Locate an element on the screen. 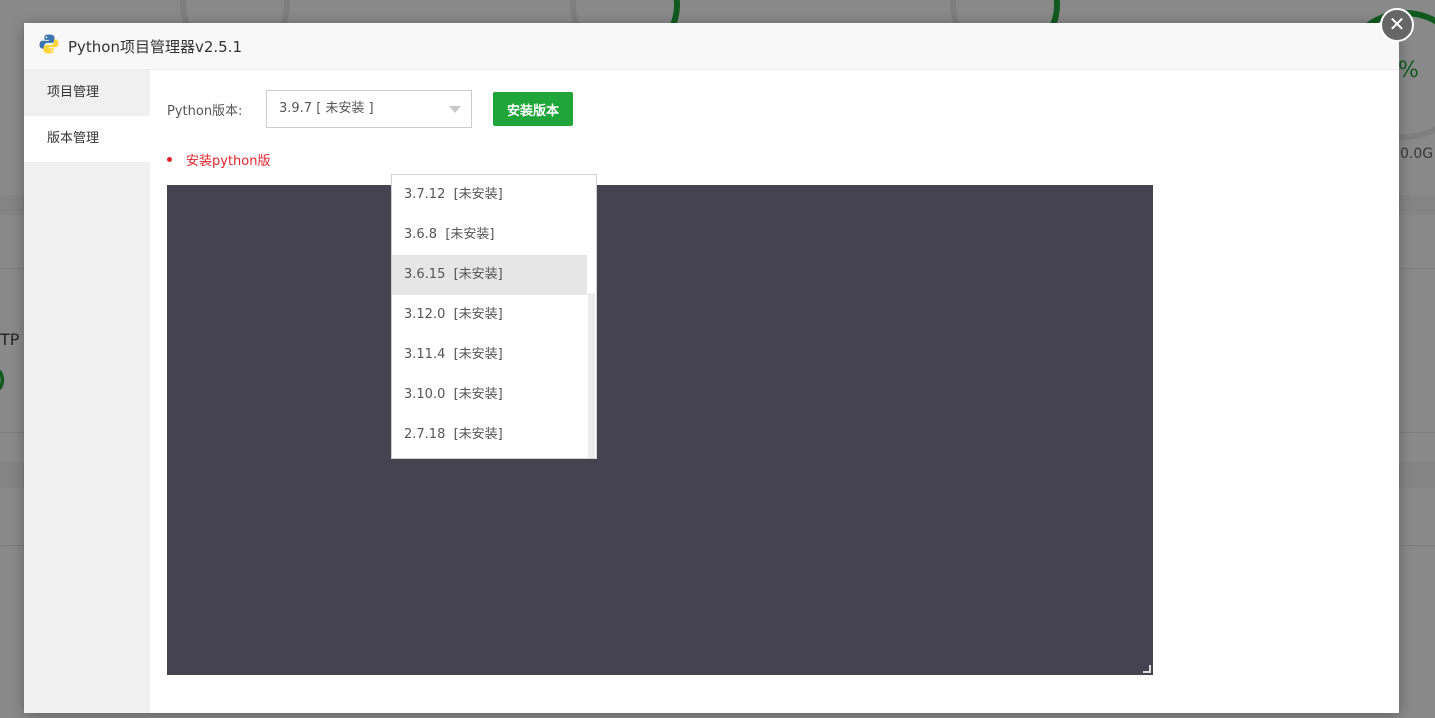  selected-version-text: 3.9.7 [ 未安装 ] is located at coordinates (326, 108).